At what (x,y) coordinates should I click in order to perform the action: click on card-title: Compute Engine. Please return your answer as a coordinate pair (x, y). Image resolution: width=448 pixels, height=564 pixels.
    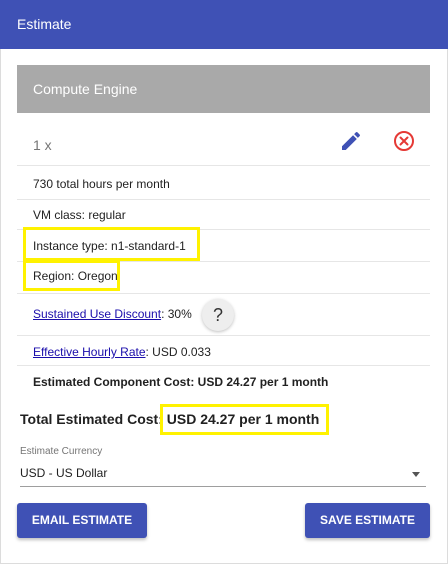
    Looking at the image, I should click on (85, 89).